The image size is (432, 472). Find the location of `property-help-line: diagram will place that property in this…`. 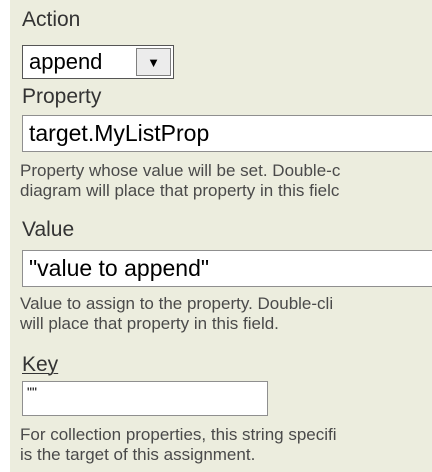

property-help-line: diagram will place that property in this… is located at coordinates (180, 190).